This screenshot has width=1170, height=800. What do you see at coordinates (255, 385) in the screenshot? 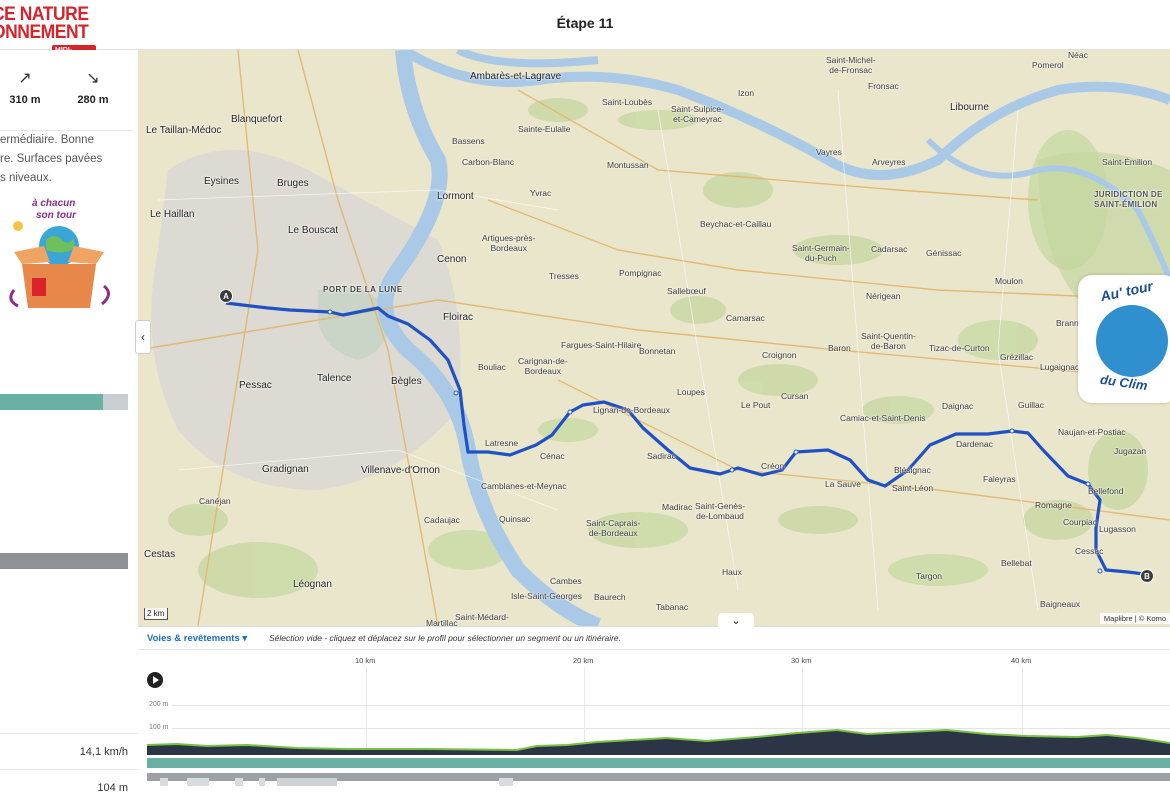
I see `place-label: Pessac` at bounding box center [255, 385].